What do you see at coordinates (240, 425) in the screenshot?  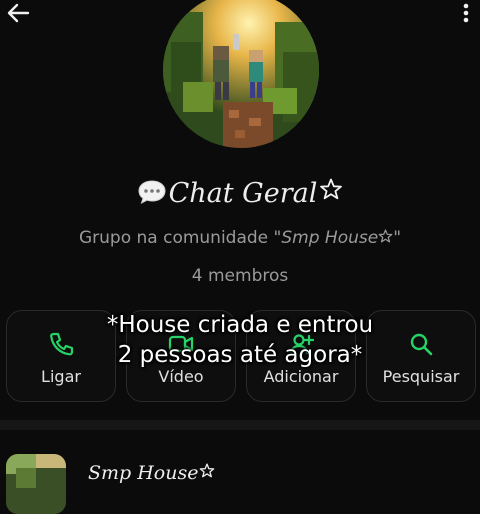 I see `section-divider` at bounding box center [240, 425].